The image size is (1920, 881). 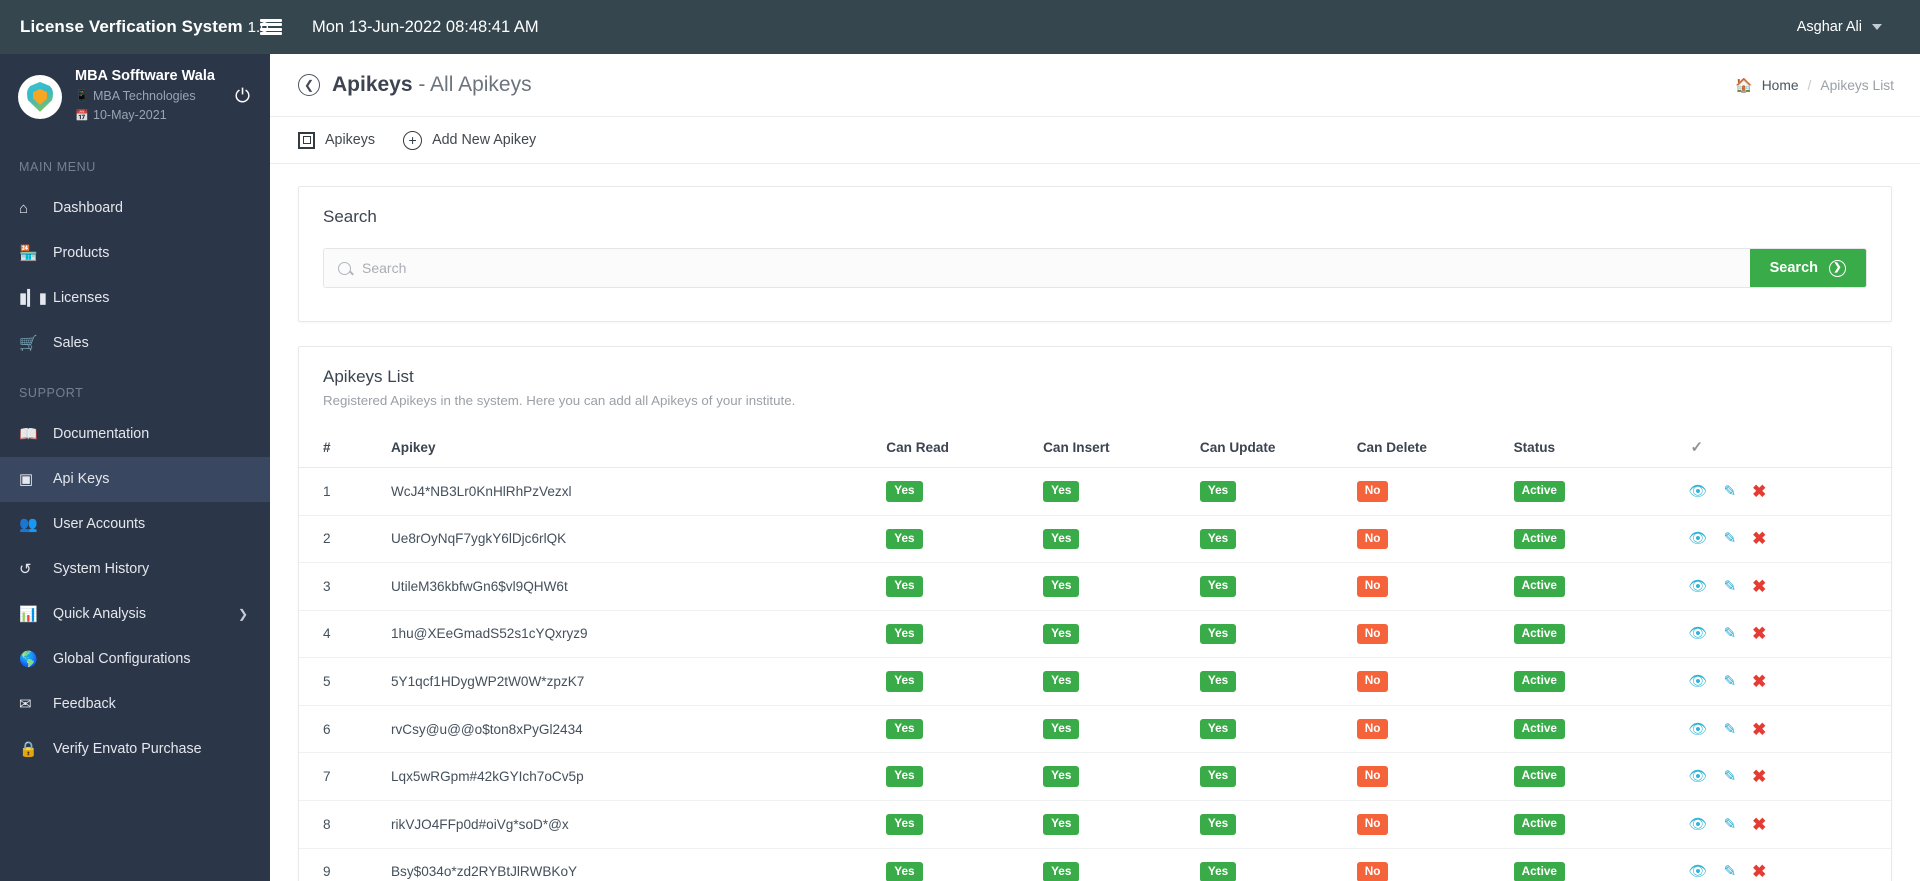 I want to click on sidebar-item-label: User Accounts, so click(x=99, y=524).